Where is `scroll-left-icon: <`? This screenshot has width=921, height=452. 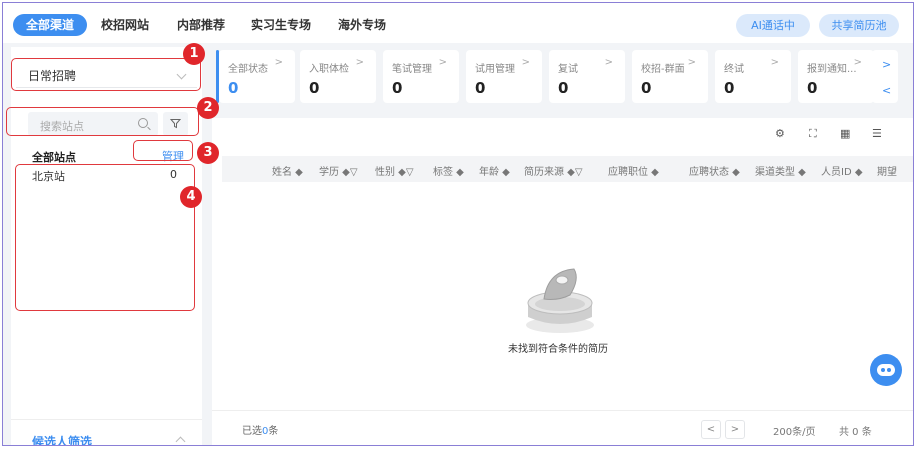 scroll-left-icon: < is located at coordinates (886, 90).